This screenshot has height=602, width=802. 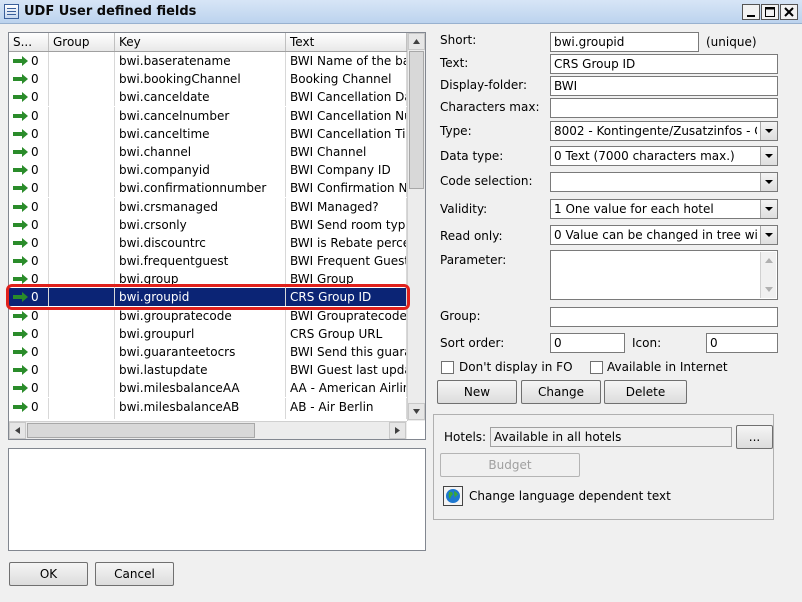 What do you see at coordinates (416, 41) in the screenshot?
I see `scroll-up-button` at bounding box center [416, 41].